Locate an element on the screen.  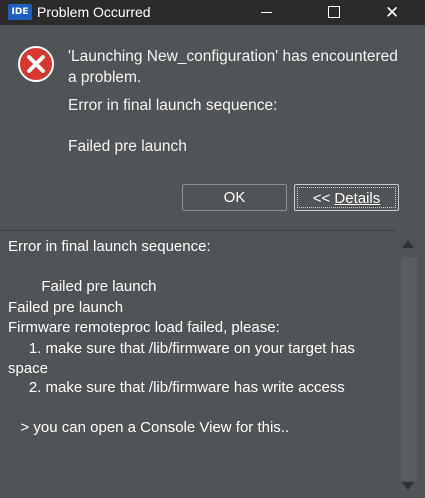
maximize-button is located at coordinates (332, 12).